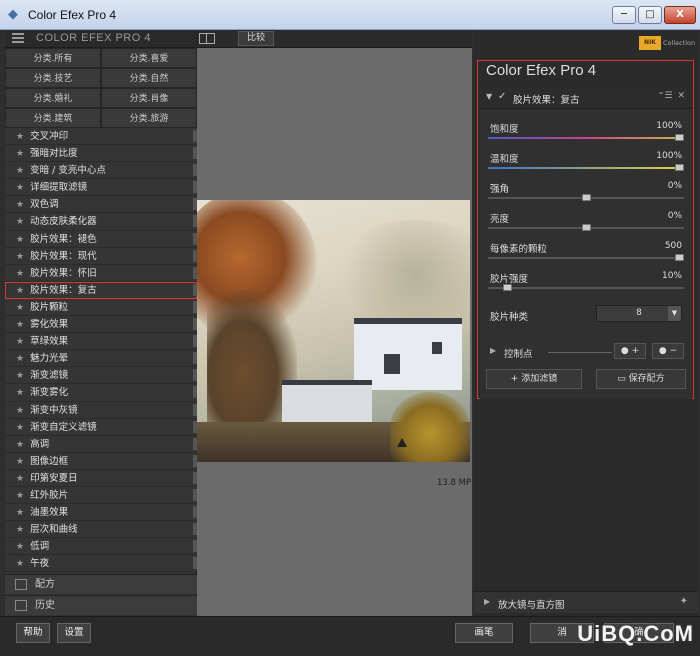  Describe the element at coordinates (74, 633) in the screenshot. I see `settings-button: 设置` at that location.